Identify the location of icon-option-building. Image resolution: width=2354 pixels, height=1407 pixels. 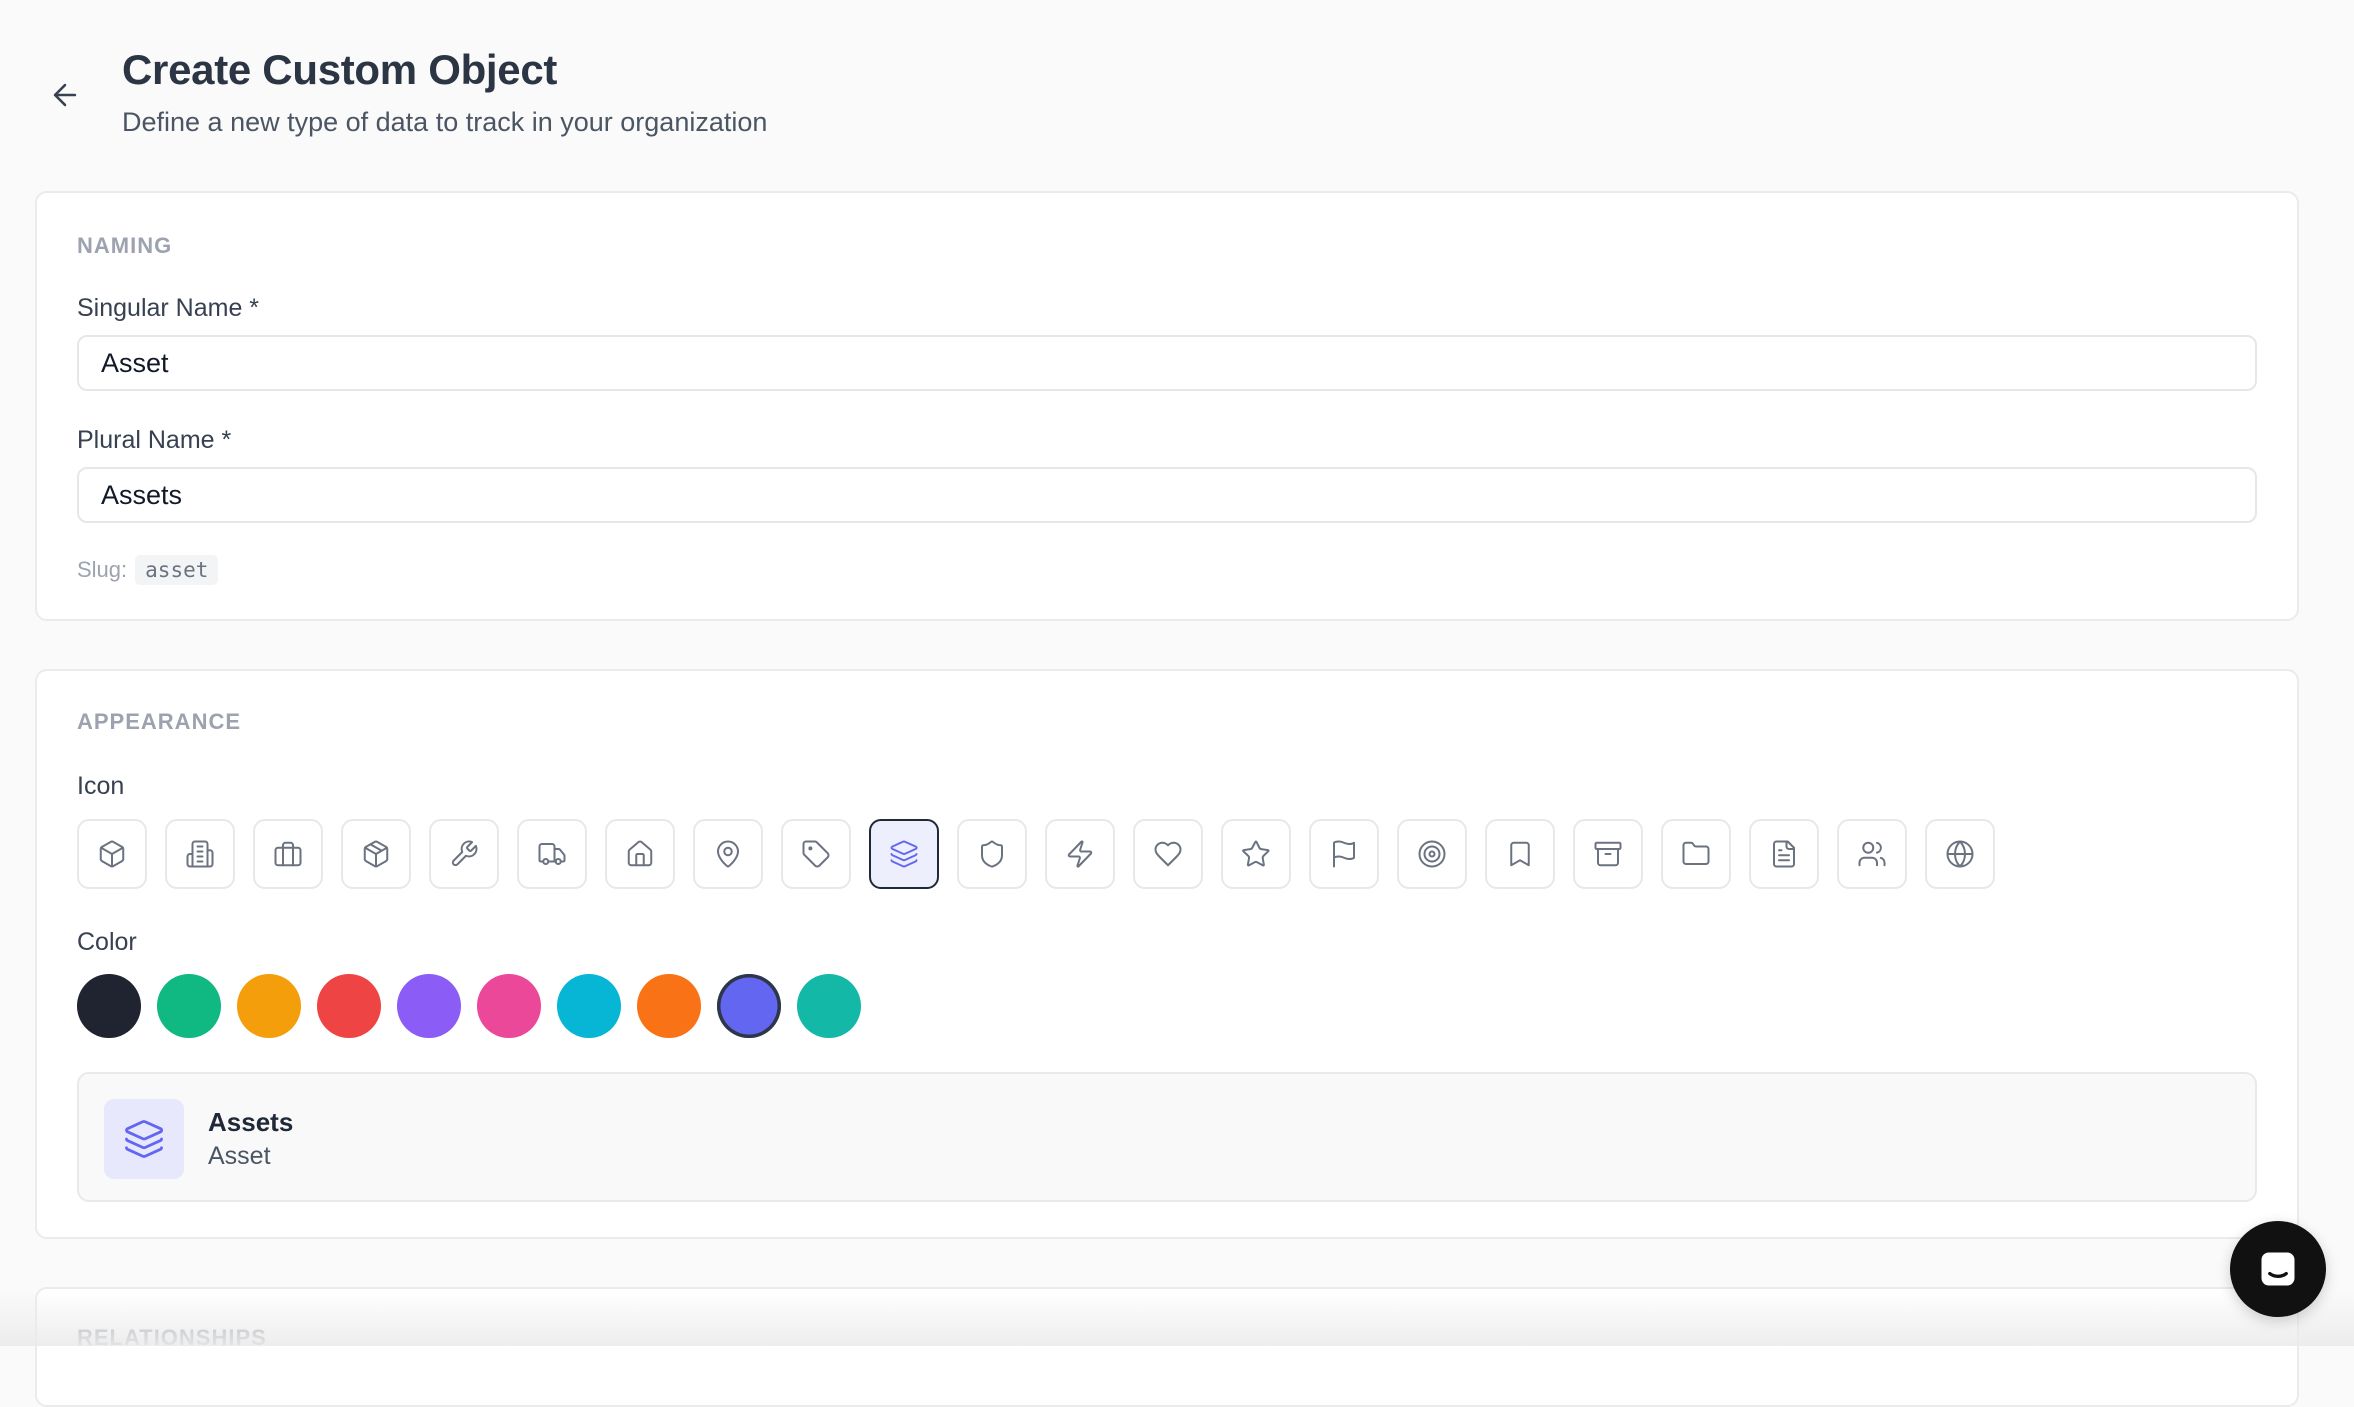
(200, 854).